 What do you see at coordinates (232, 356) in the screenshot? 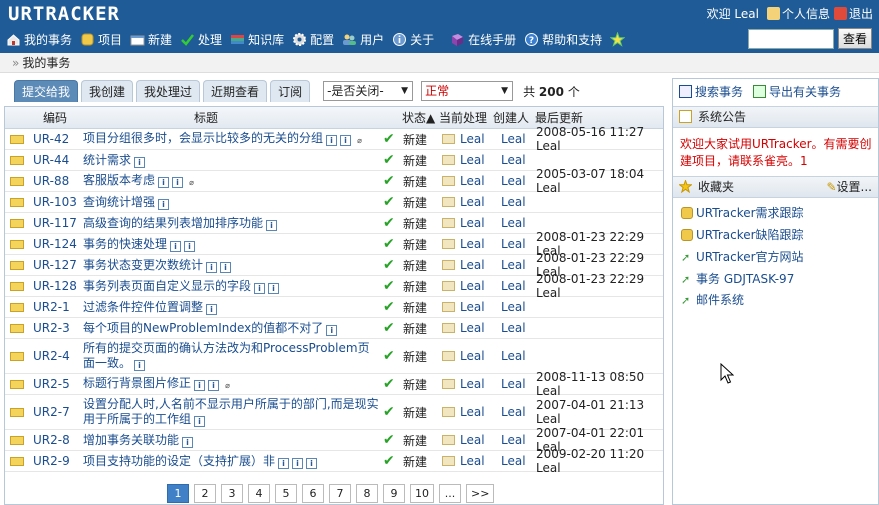
I see `task-title: 所有的提交页面的确认方法改为和ProcessProblem页面一致。 i` at bounding box center [232, 356].